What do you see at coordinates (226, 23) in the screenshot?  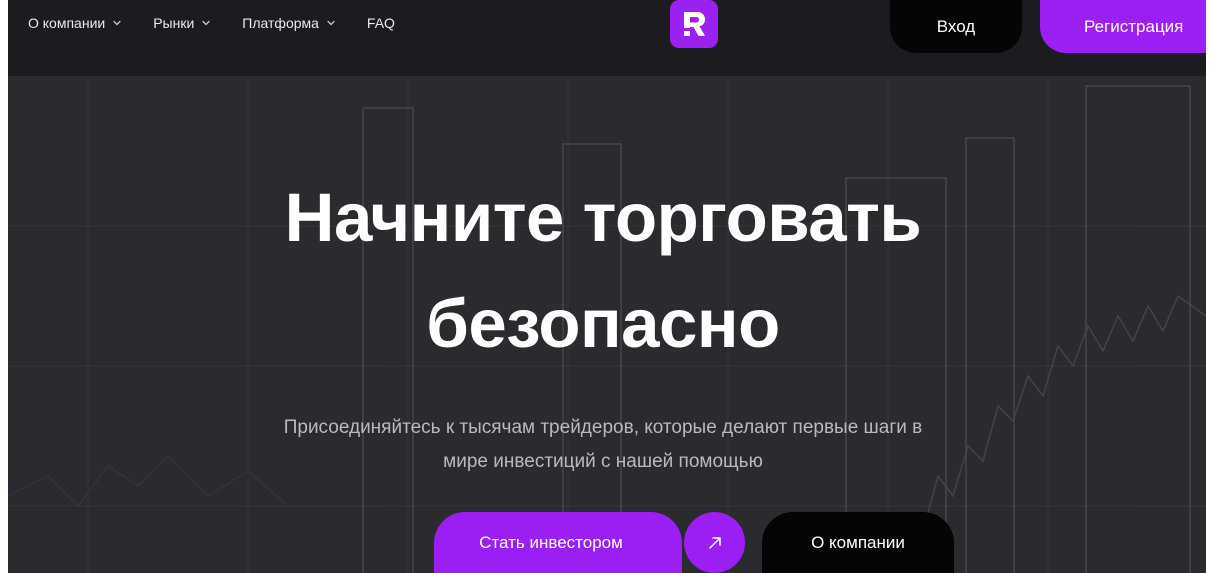 I see `main-nav: О компании Рынки Платформа FAQ` at bounding box center [226, 23].